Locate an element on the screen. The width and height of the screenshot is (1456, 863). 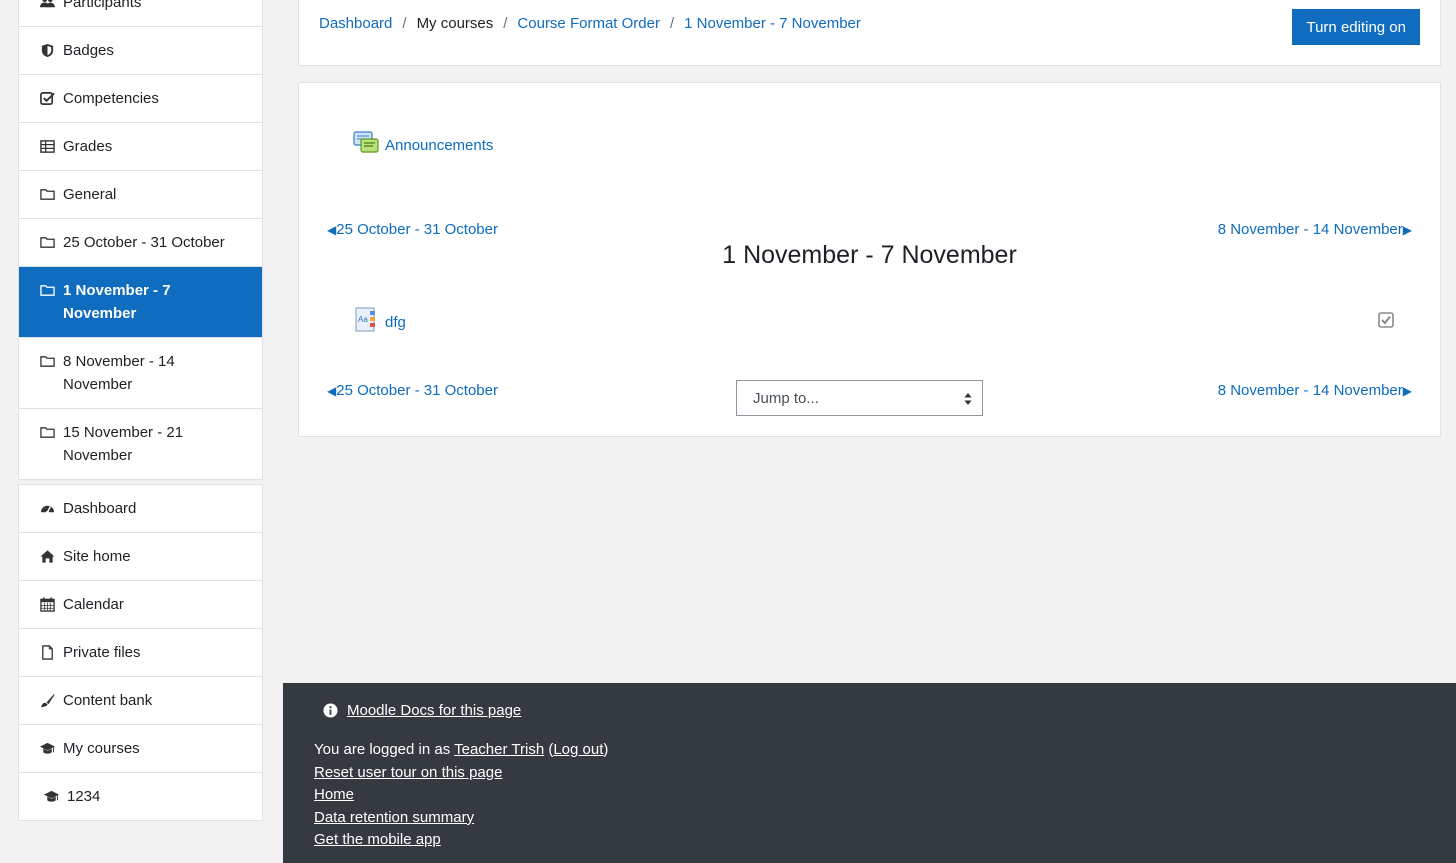
mobile-app-link: Get the mobile app is located at coordinates (377, 839).